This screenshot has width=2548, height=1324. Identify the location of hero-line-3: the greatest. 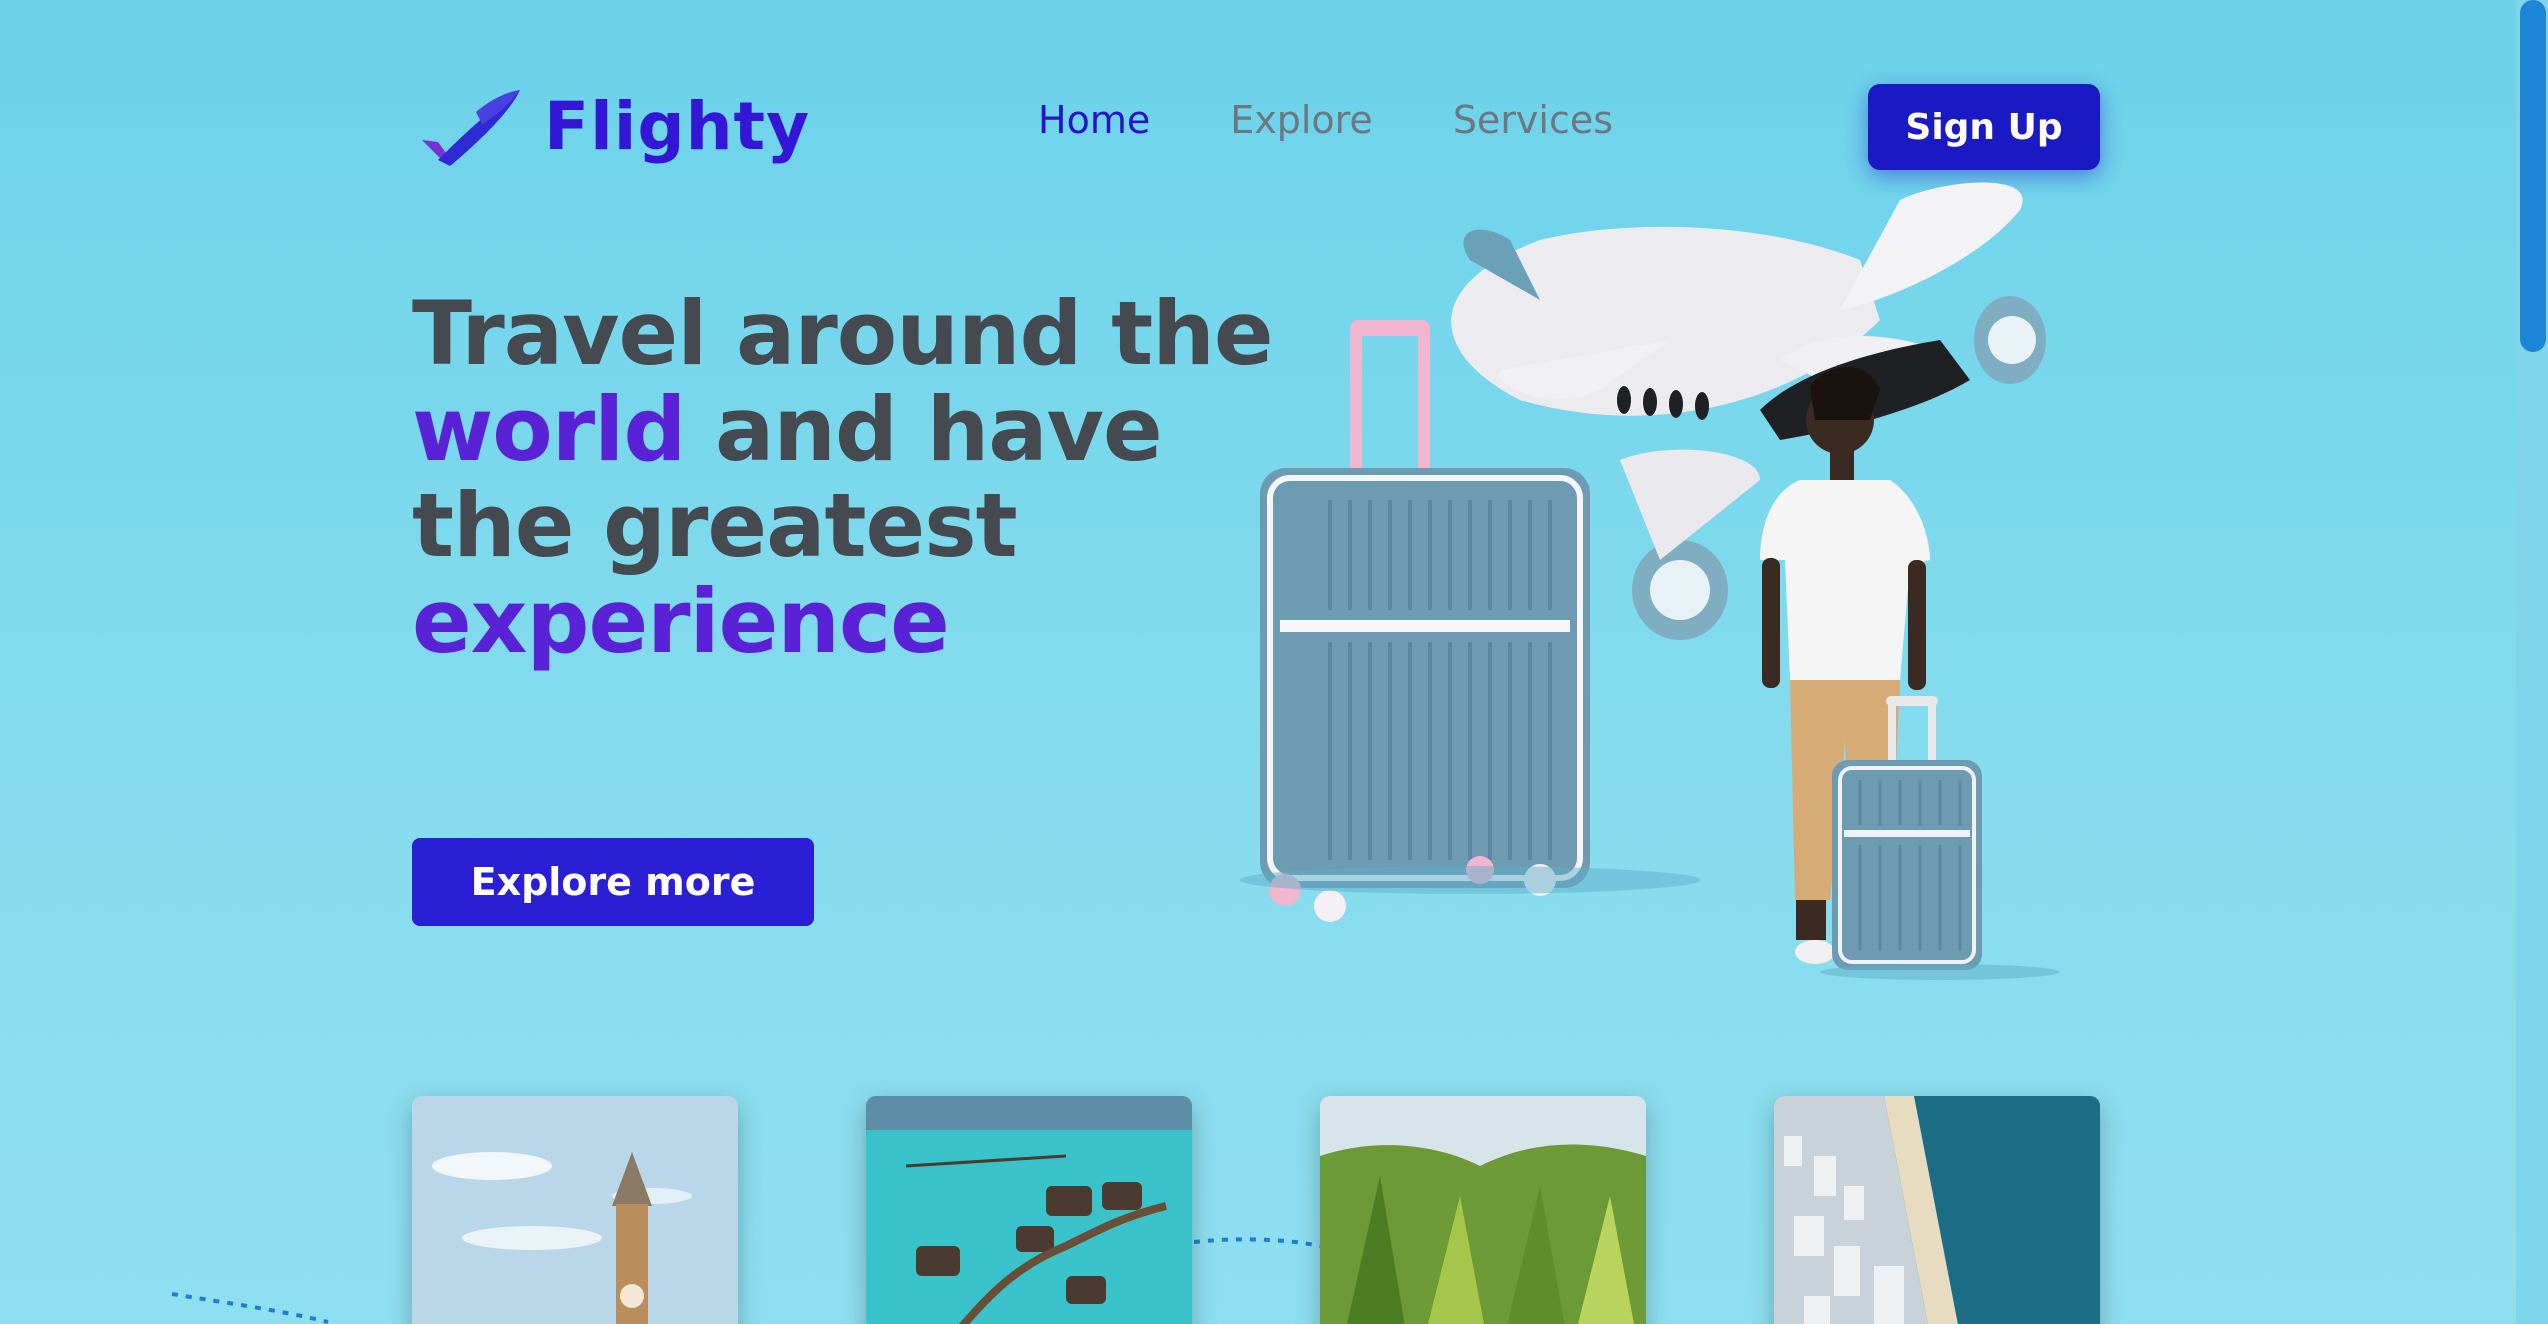
(715, 525).